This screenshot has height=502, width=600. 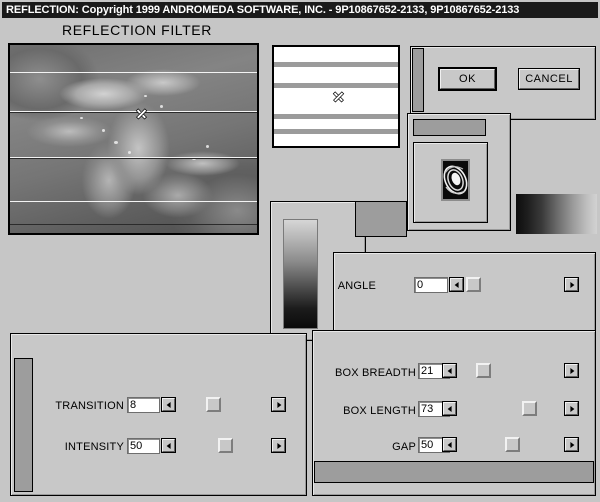 I want to click on gap-decrement-button, so click(x=449, y=444).